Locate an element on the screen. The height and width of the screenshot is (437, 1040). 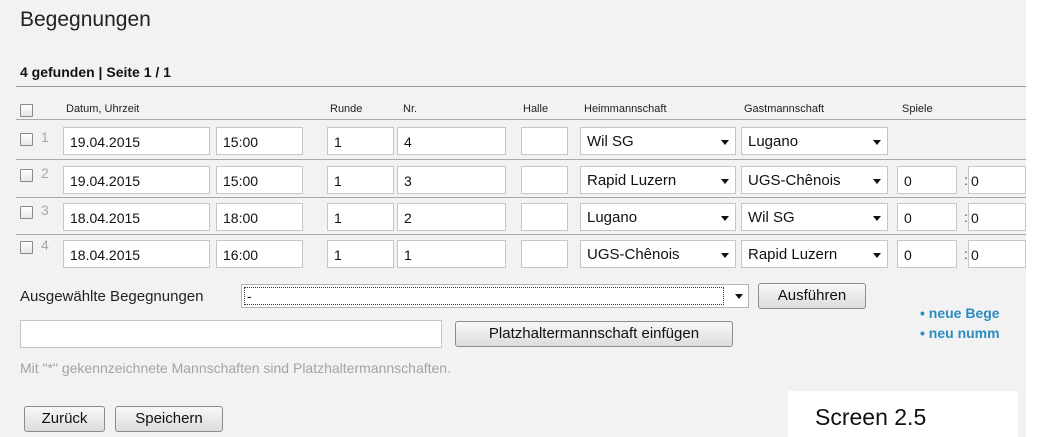
gast-value: Wil SG is located at coordinates (771, 217).